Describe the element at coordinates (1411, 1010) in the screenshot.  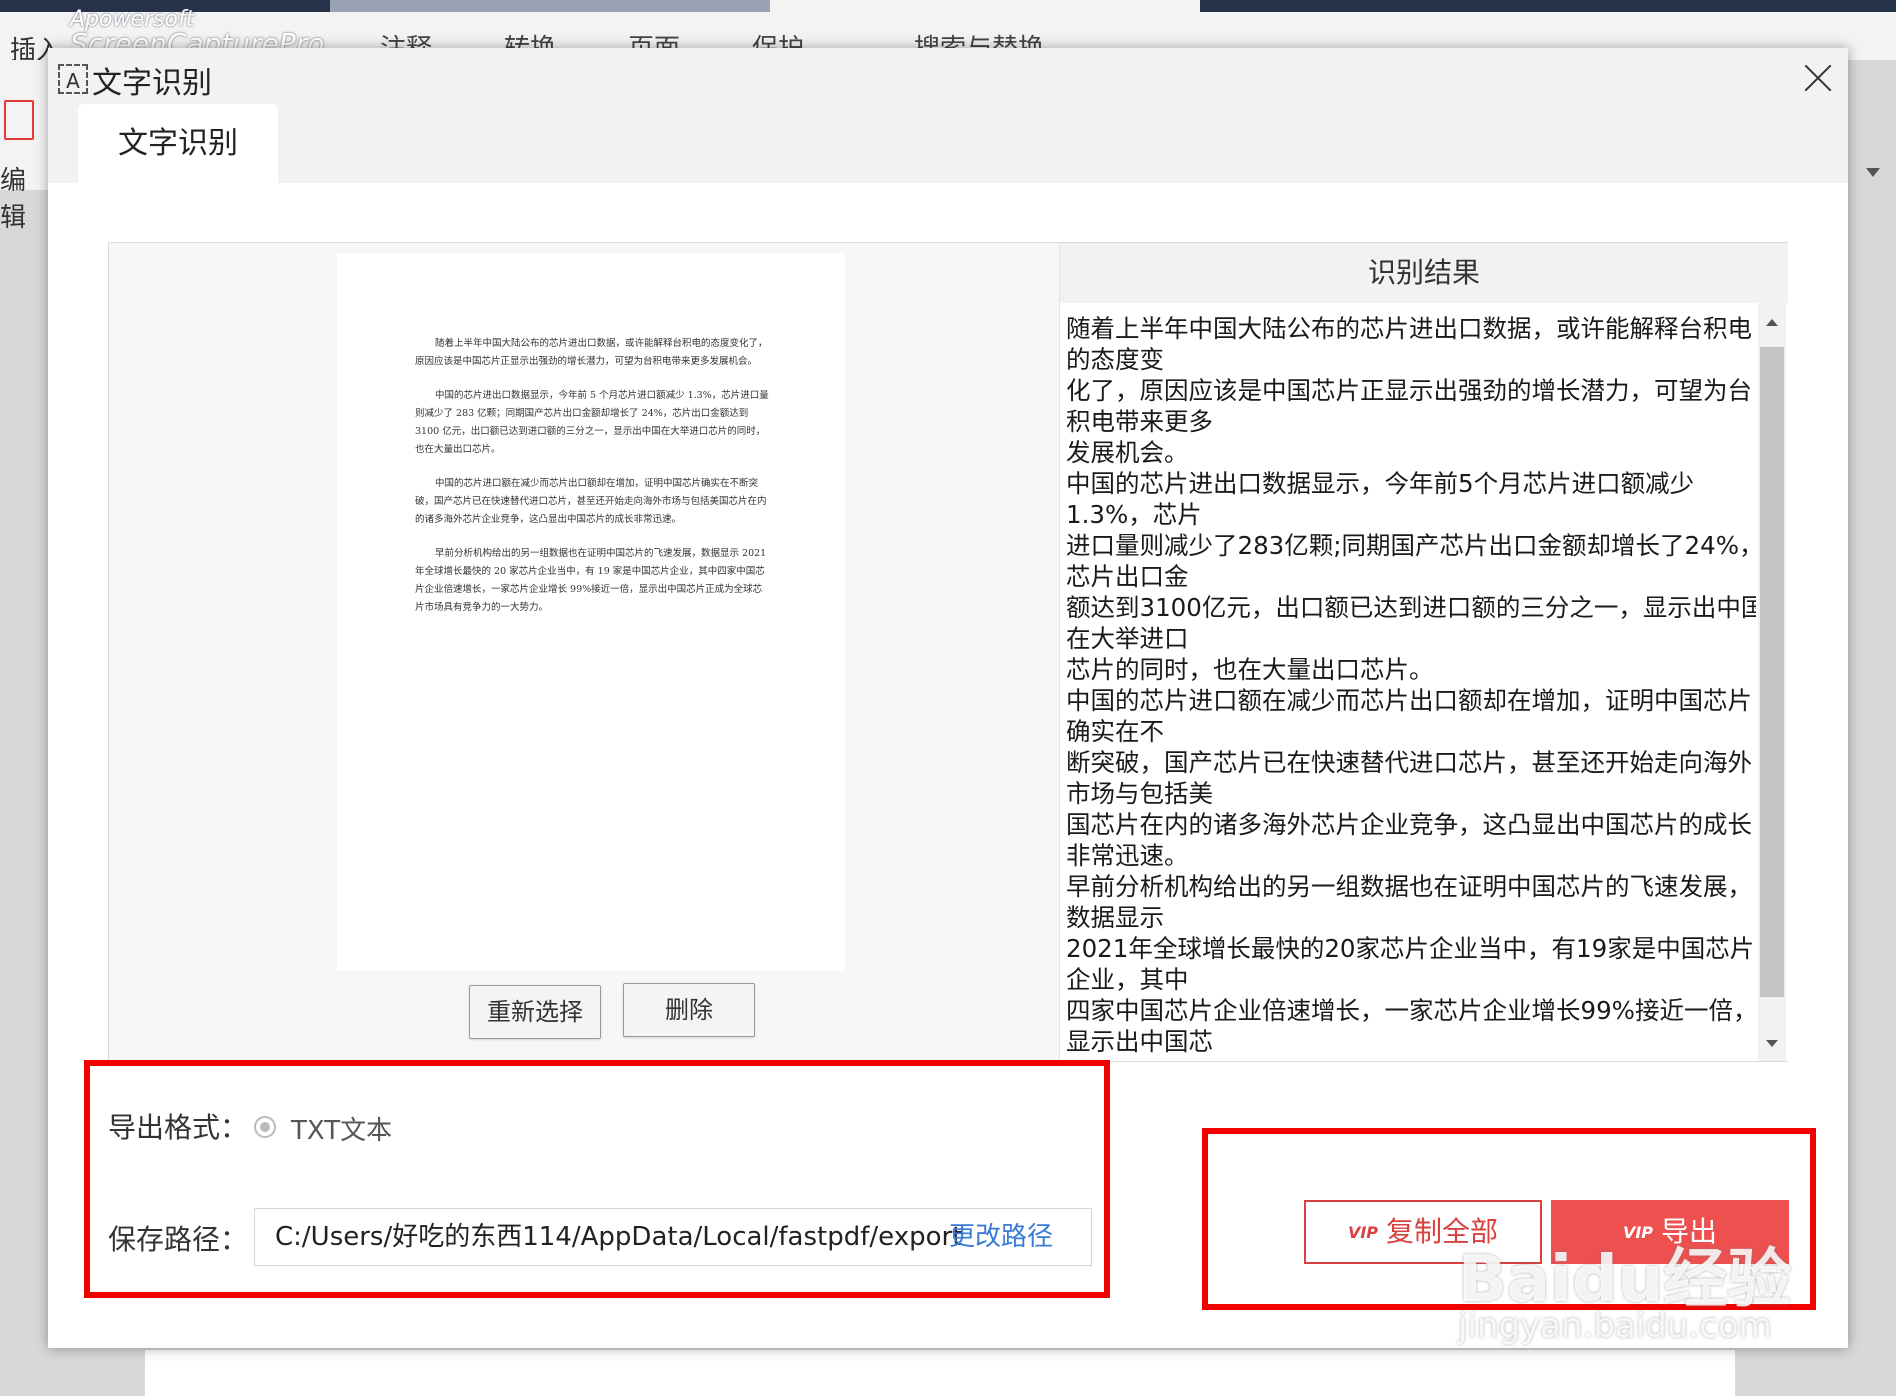
I see `result-line: 四家中国芯片企业倍速增长，一家芯片企业增长99%接近一倍，` at that location.